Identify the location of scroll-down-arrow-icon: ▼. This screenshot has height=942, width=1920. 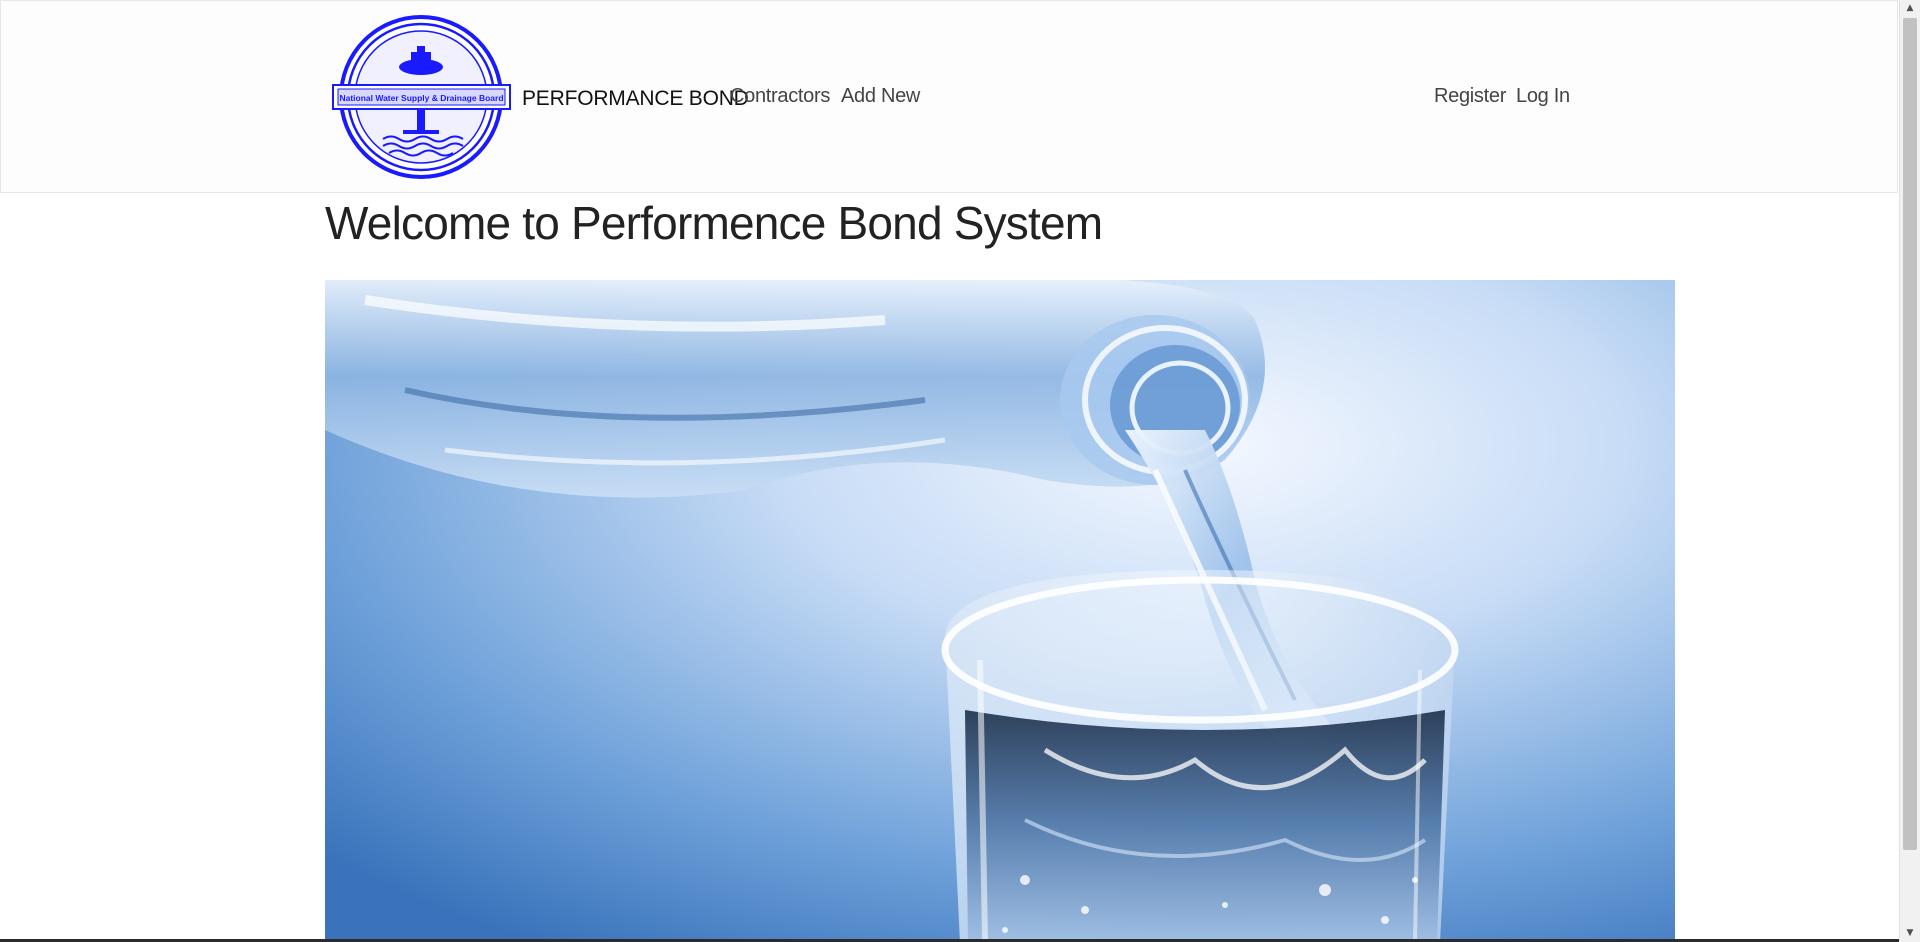
(1910, 933).